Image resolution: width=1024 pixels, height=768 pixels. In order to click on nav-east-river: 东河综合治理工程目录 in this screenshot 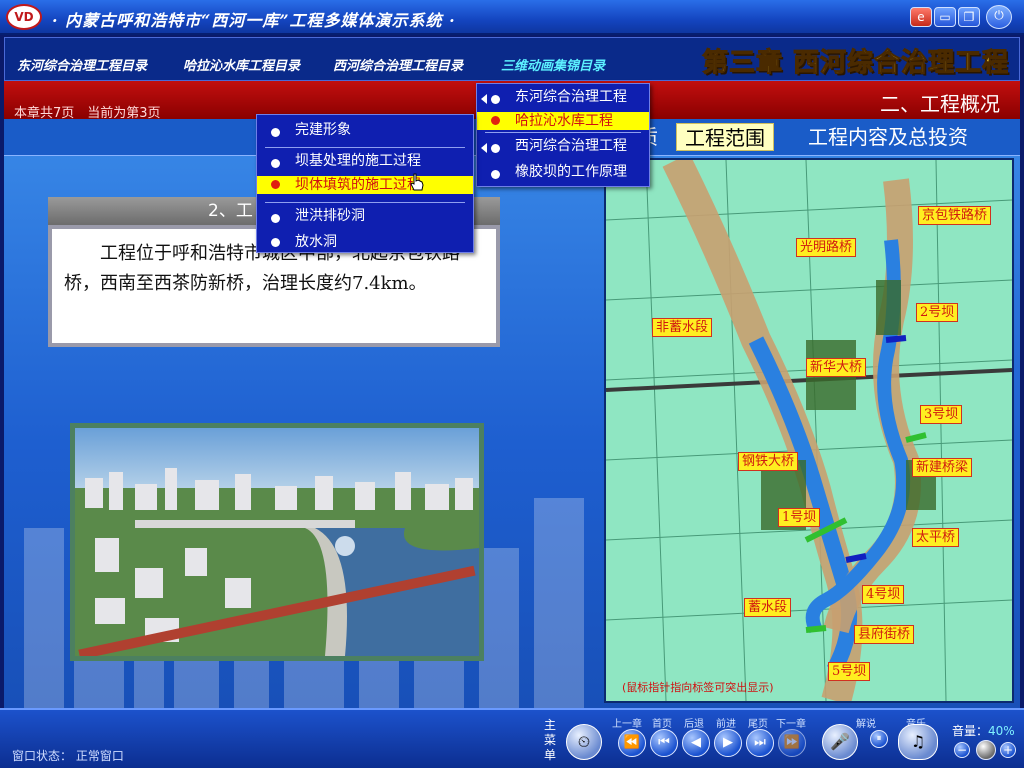, I will do `click(82, 64)`.